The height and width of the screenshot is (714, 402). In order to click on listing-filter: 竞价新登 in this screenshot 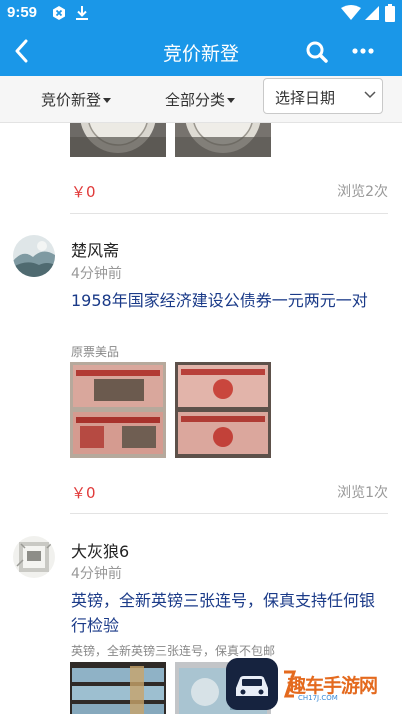, I will do `click(76, 99)`.